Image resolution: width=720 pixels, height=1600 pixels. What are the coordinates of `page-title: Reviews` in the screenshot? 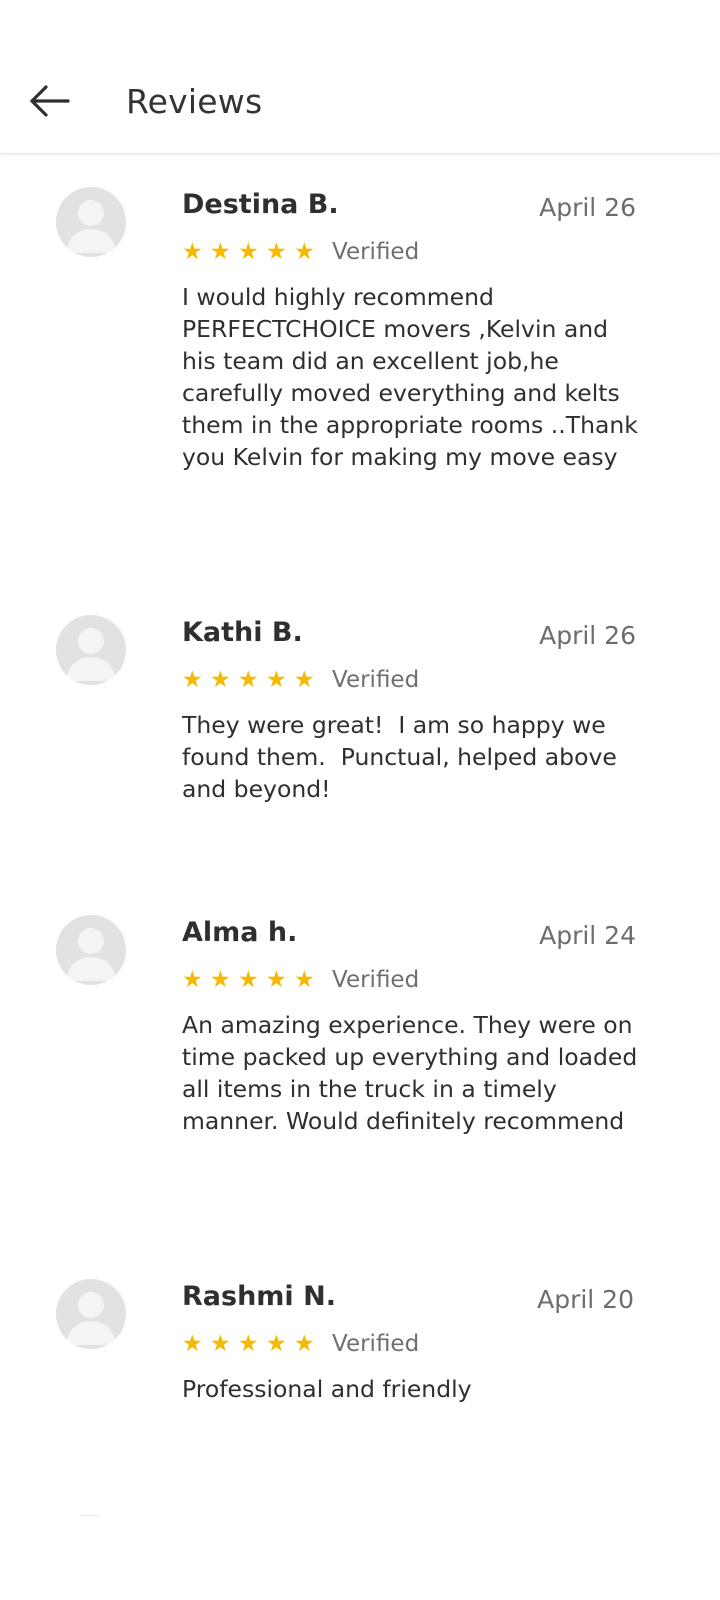 It's located at (194, 101).